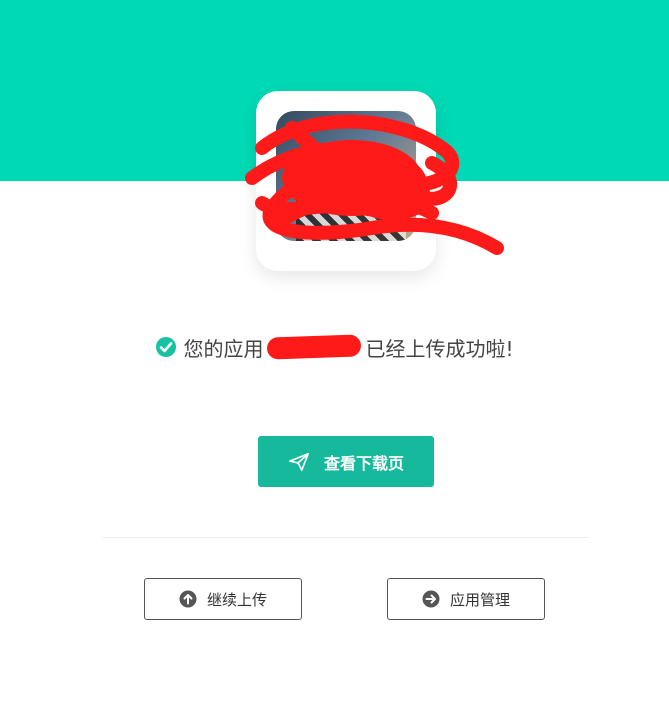 The width and height of the screenshot is (669, 719). What do you see at coordinates (188, 599) in the screenshot?
I see `arrow-up-circle-icon` at bounding box center [188, 599].